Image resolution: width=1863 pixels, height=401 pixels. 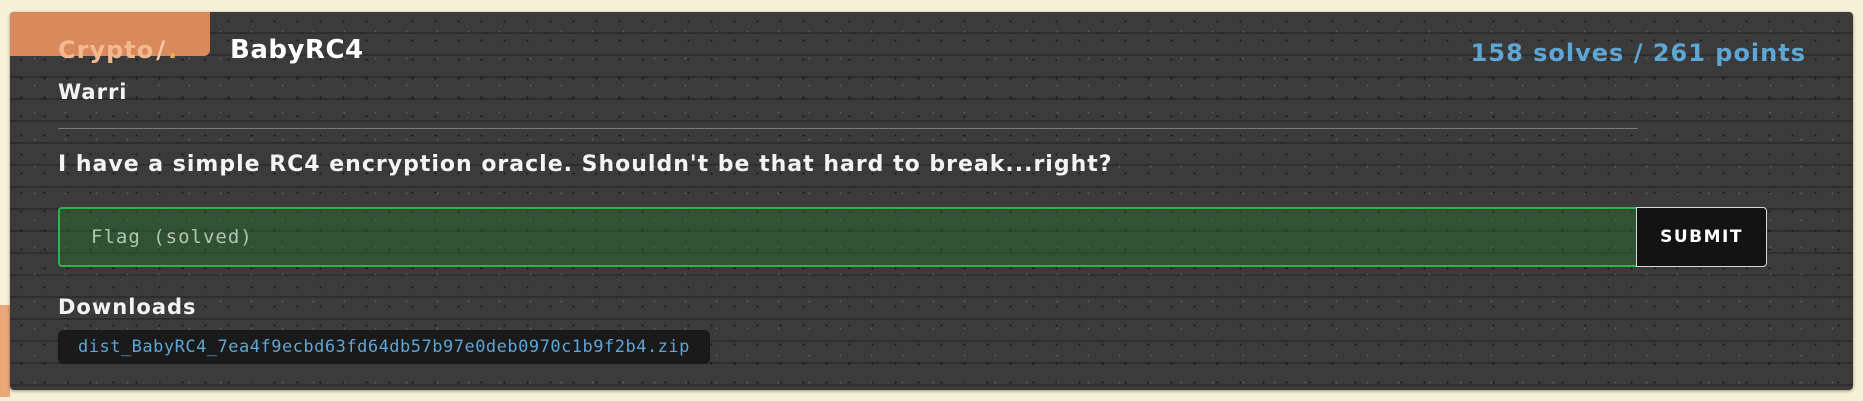 I want to click on flag-form: SUBMIT, so click(x=930, y=237).